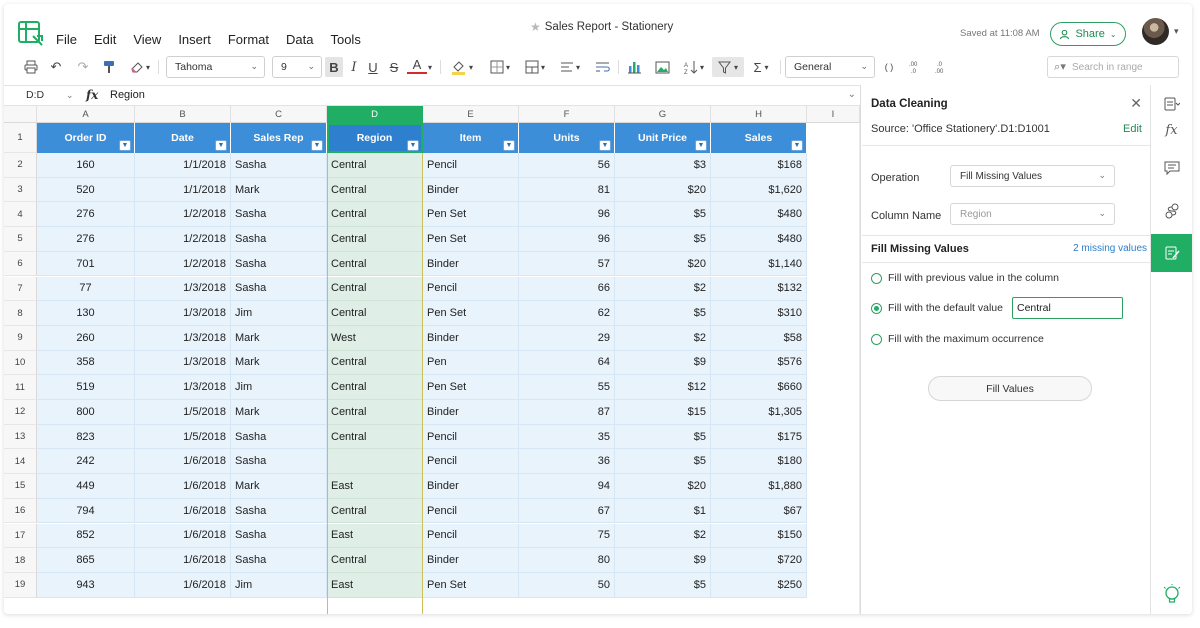 The width and height of the screenshot is (1200, 628). What do you see at coordinates (20, 560) in the screenshot?
I see `row-header: 18` at bounding box center [20, 560].